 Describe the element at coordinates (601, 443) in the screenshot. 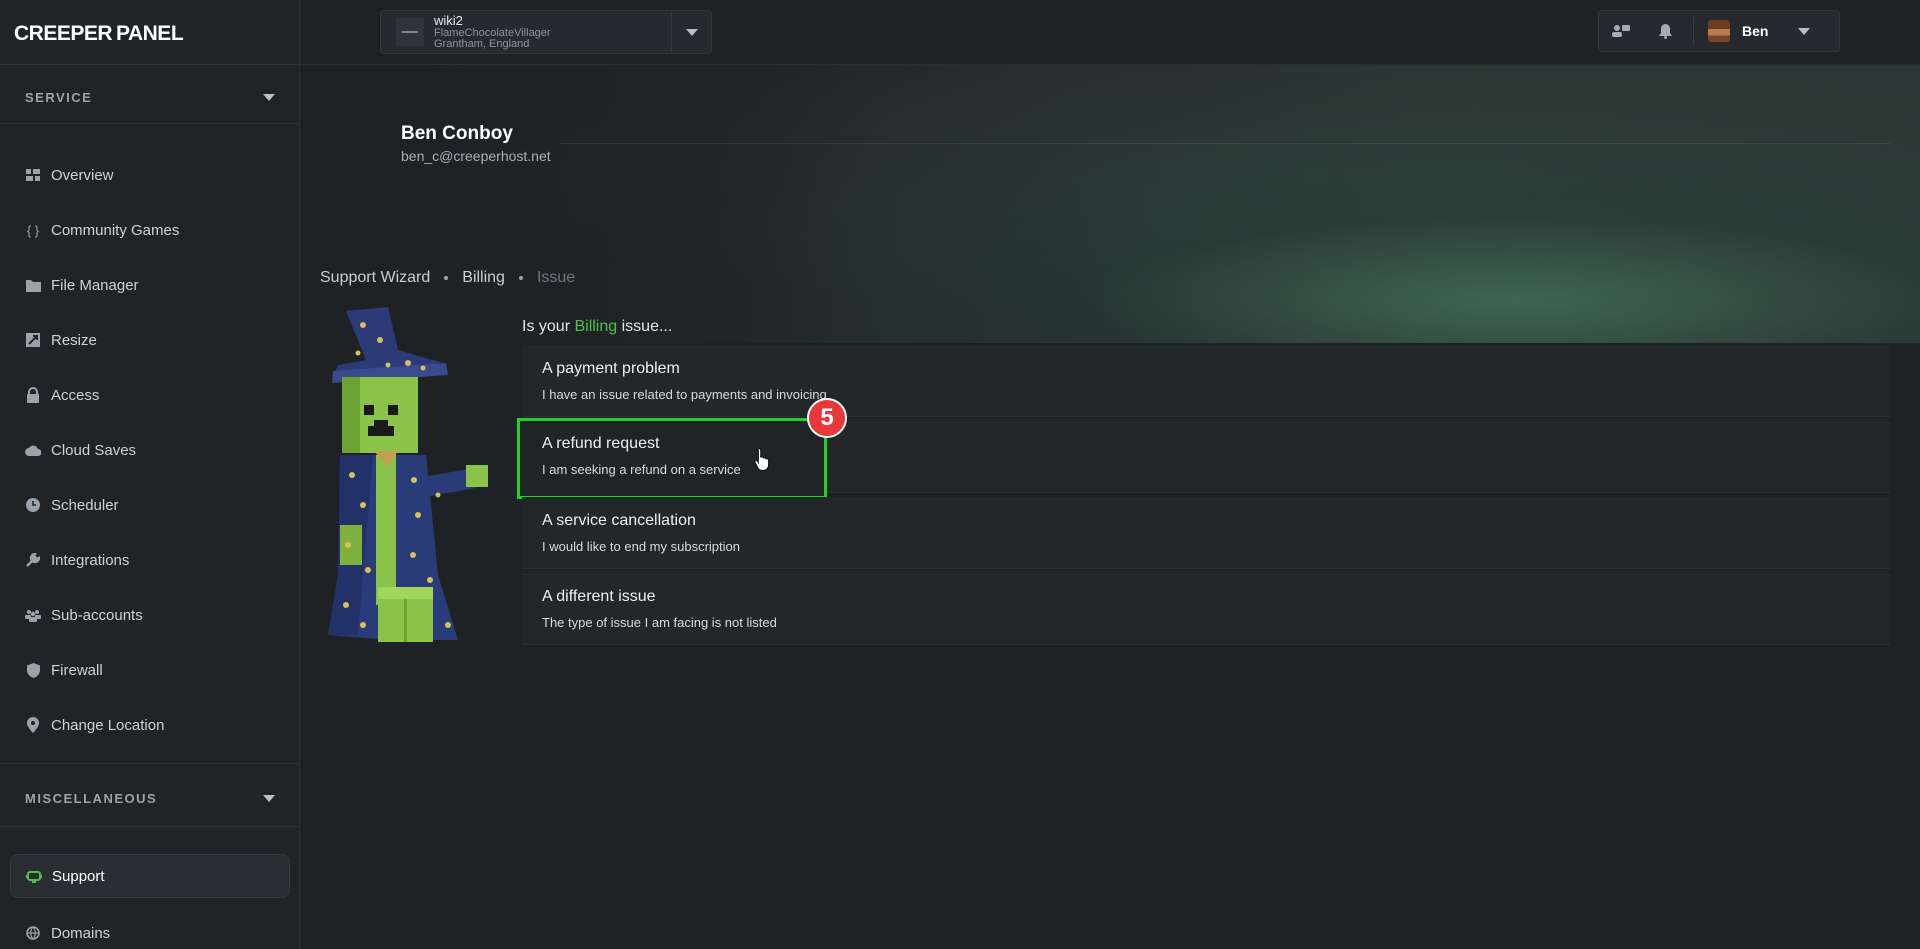

I see `option-title: A refund request` at that location.